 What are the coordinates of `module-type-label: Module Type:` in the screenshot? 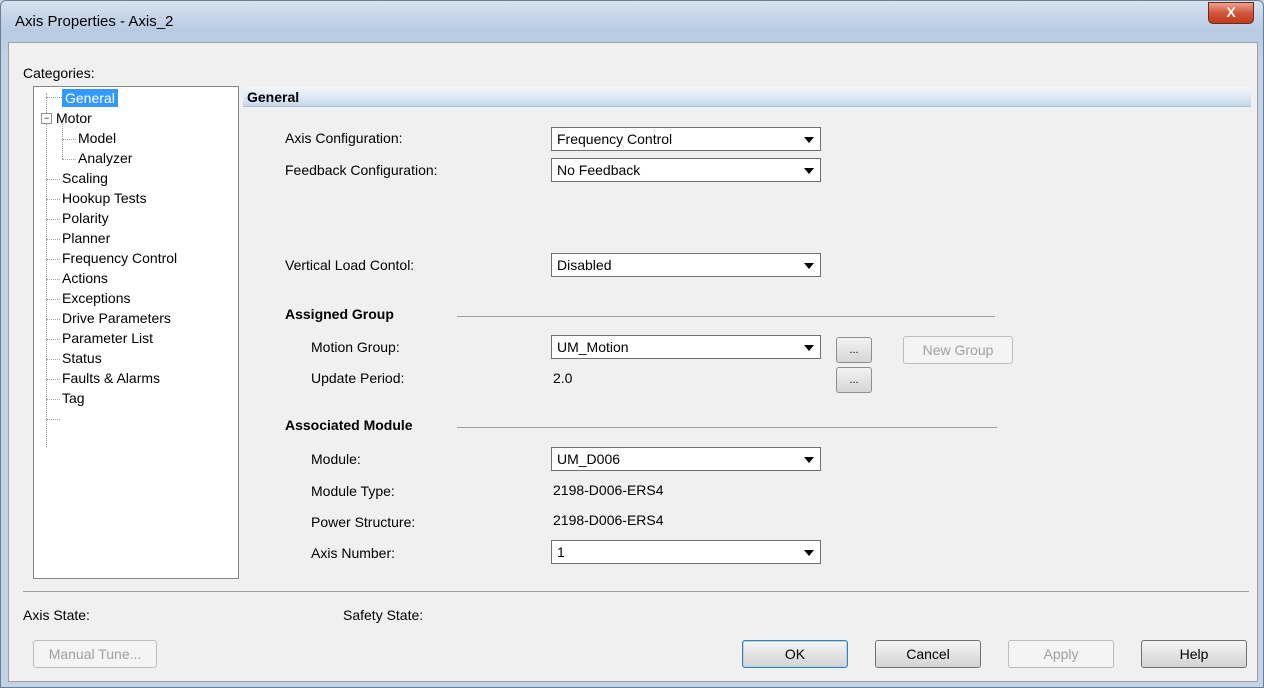 It's located at (353, 491).